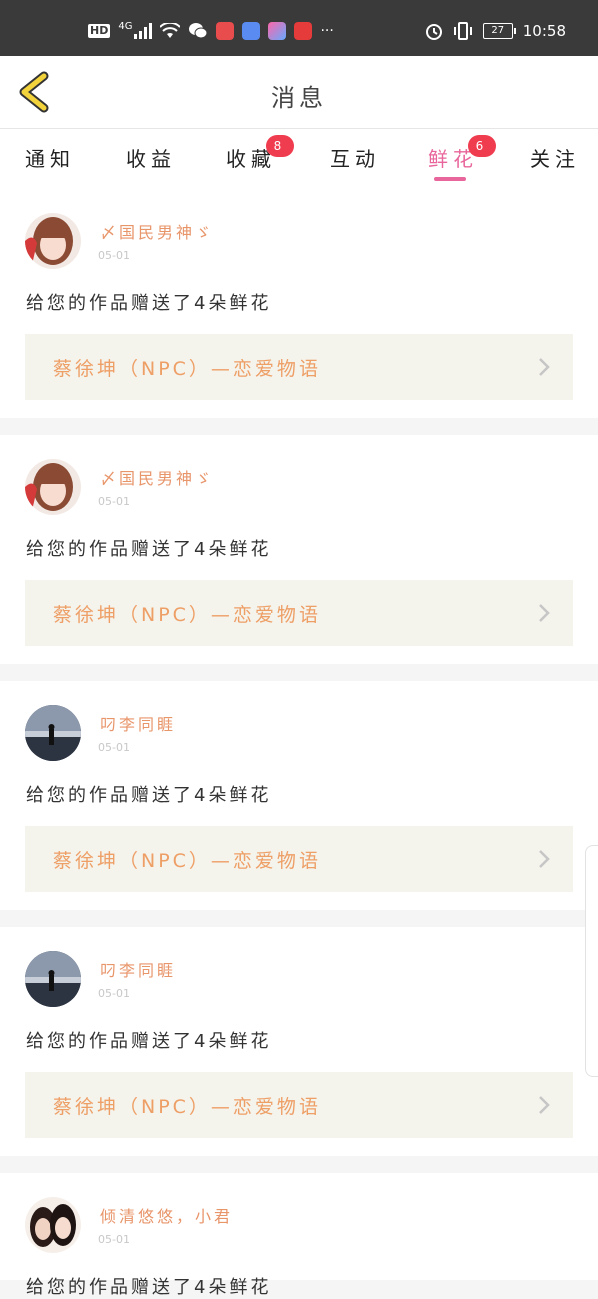  Describe the element at coordinates (591, 961) in the screenshot. I see `side-scroll-handle` at that location.